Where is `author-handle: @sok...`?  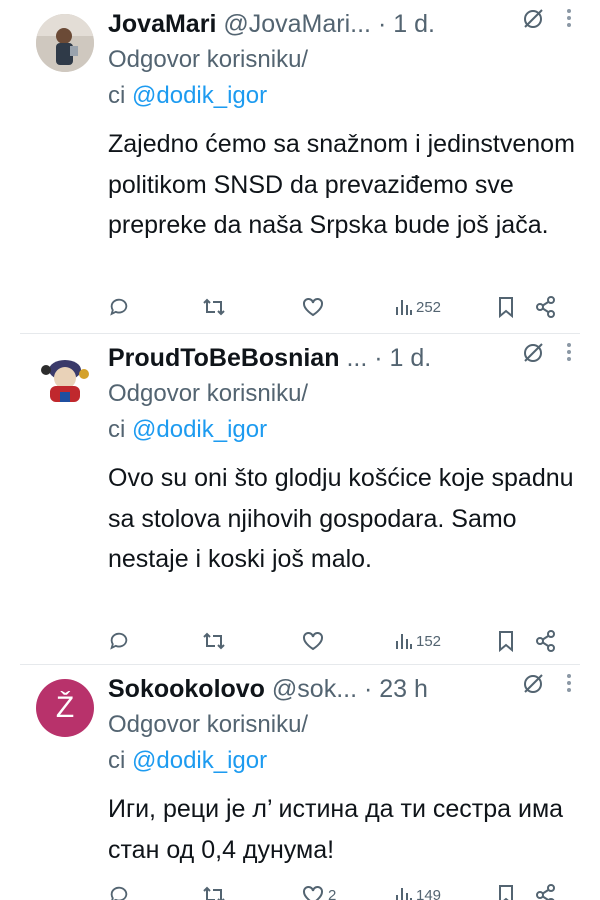 author-handle: @sok... is located at coordinates (314, 689).